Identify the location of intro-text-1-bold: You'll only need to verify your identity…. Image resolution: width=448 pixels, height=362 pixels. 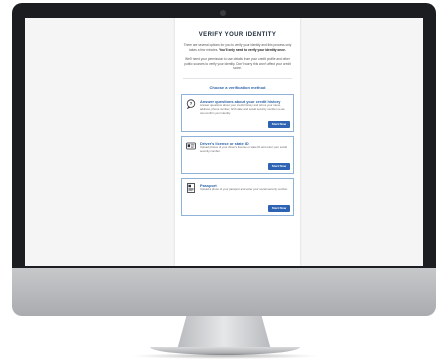
(252, 49).